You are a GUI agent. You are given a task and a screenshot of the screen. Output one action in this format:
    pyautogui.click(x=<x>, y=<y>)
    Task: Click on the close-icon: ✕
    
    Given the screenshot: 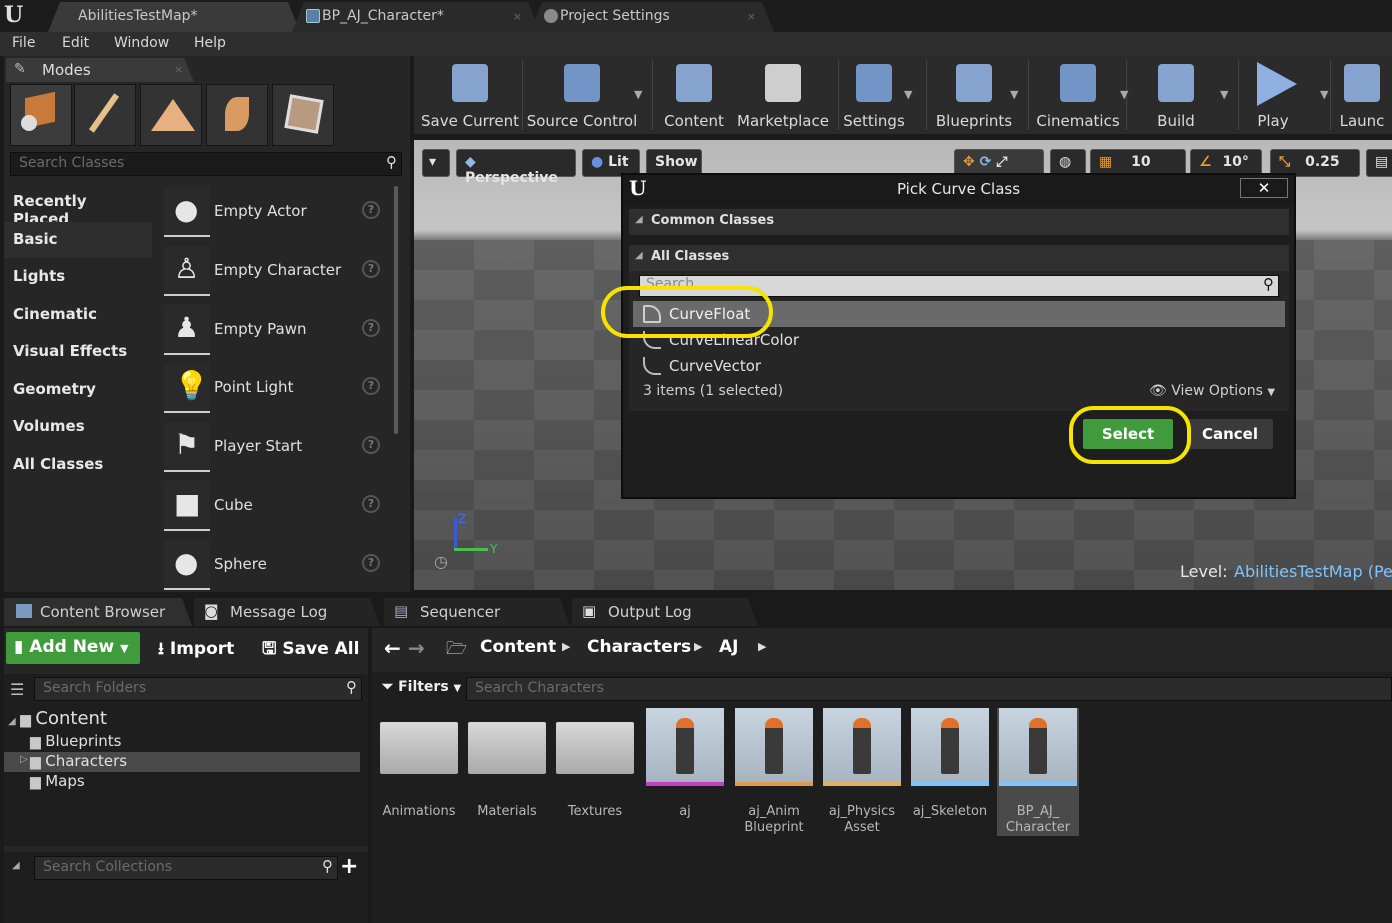 What is the action you would take?
    pyautogui.click(x=1264, y=188)
    